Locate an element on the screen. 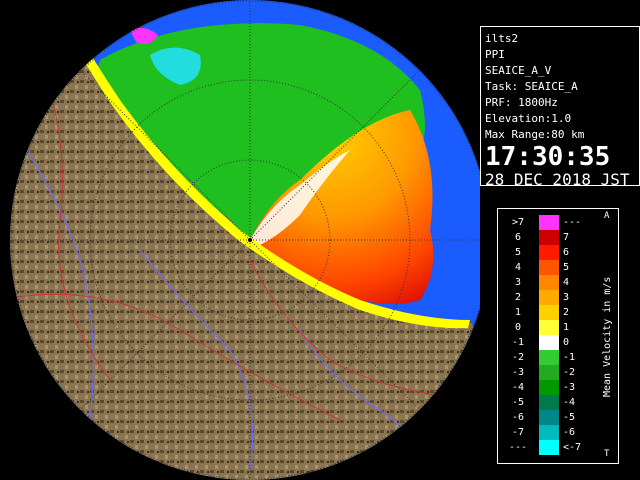 Image resolution: width=640 pixels, height=480 pixels. legend-row: 01 is located at coordinates (553, 327).